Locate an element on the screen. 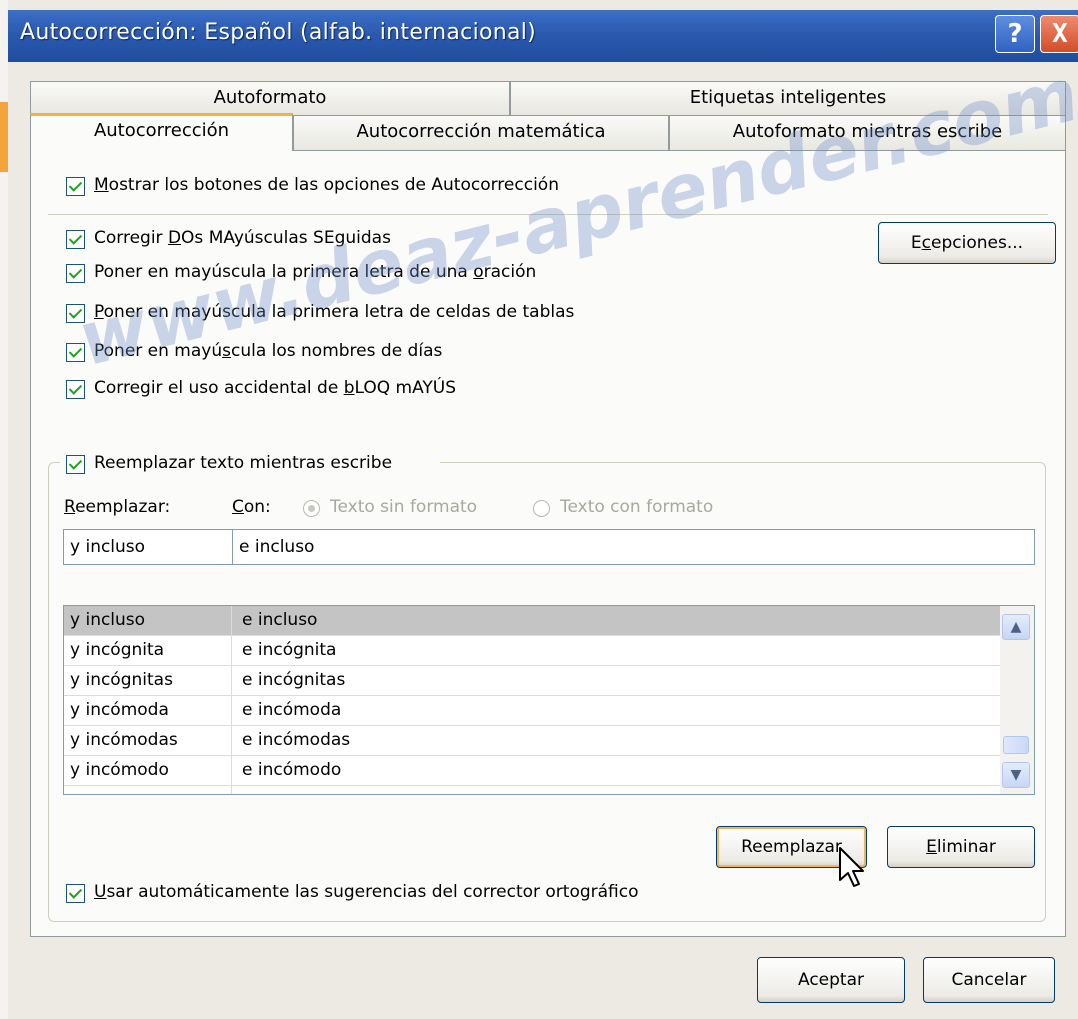  table-row: y incluso e incluso is located at coordinates (532, 621).